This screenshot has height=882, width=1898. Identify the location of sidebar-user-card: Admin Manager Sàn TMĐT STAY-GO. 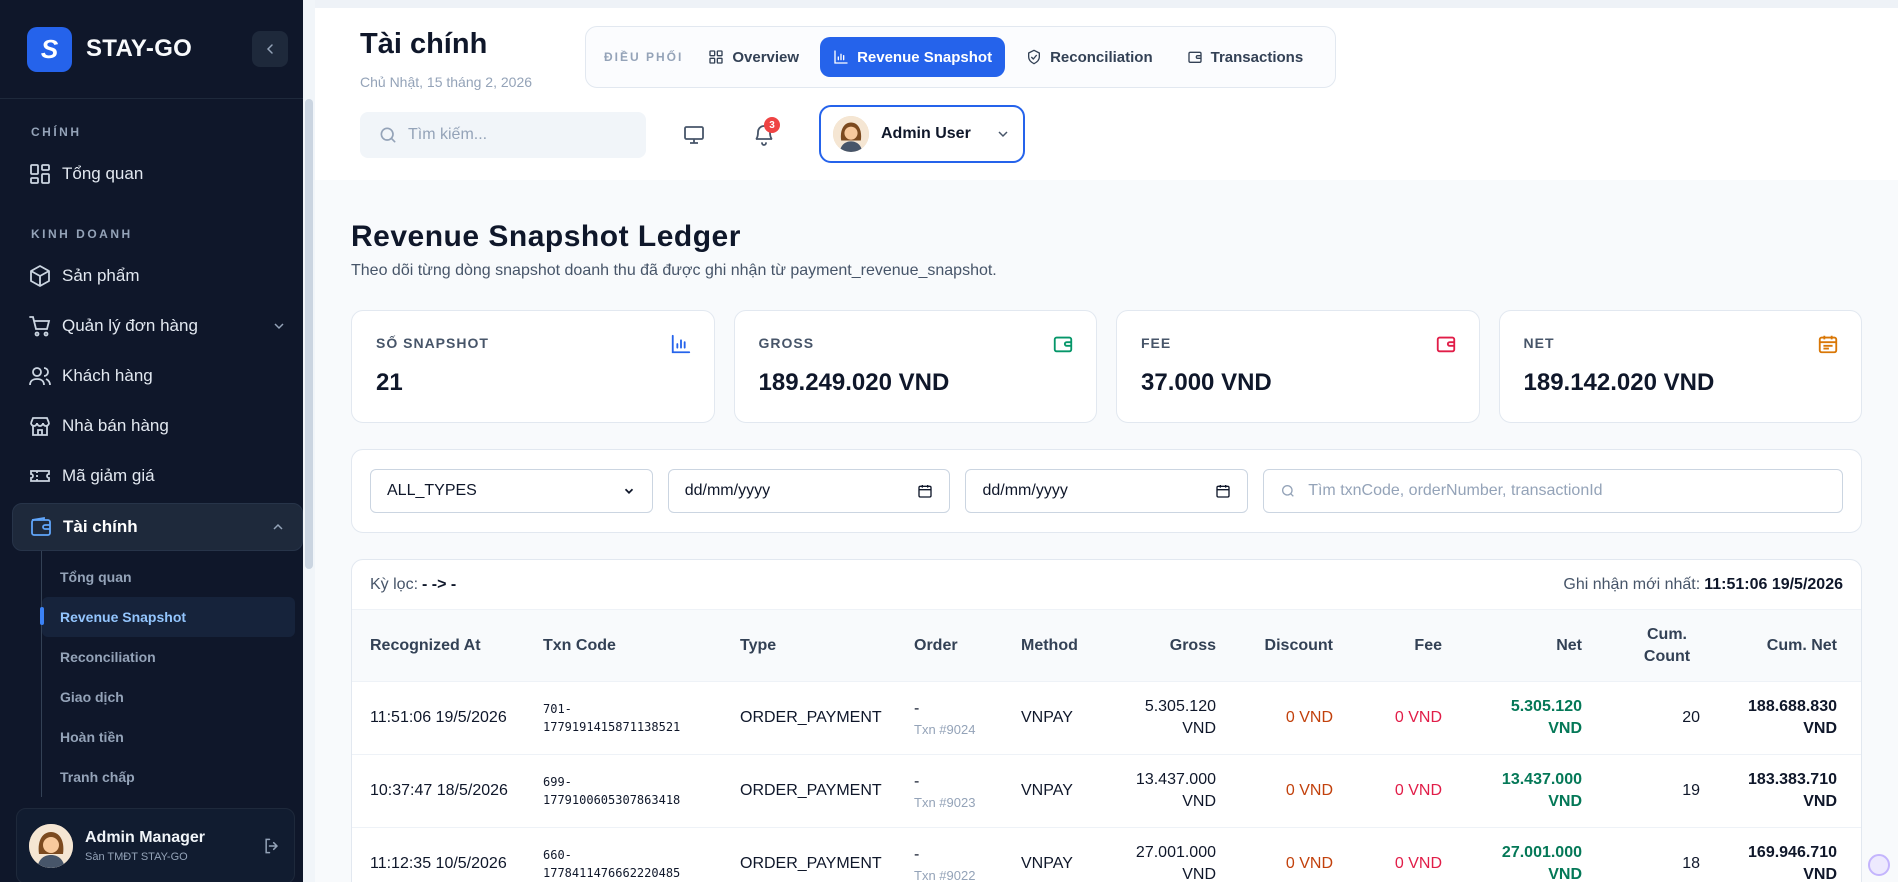
(155, 845).